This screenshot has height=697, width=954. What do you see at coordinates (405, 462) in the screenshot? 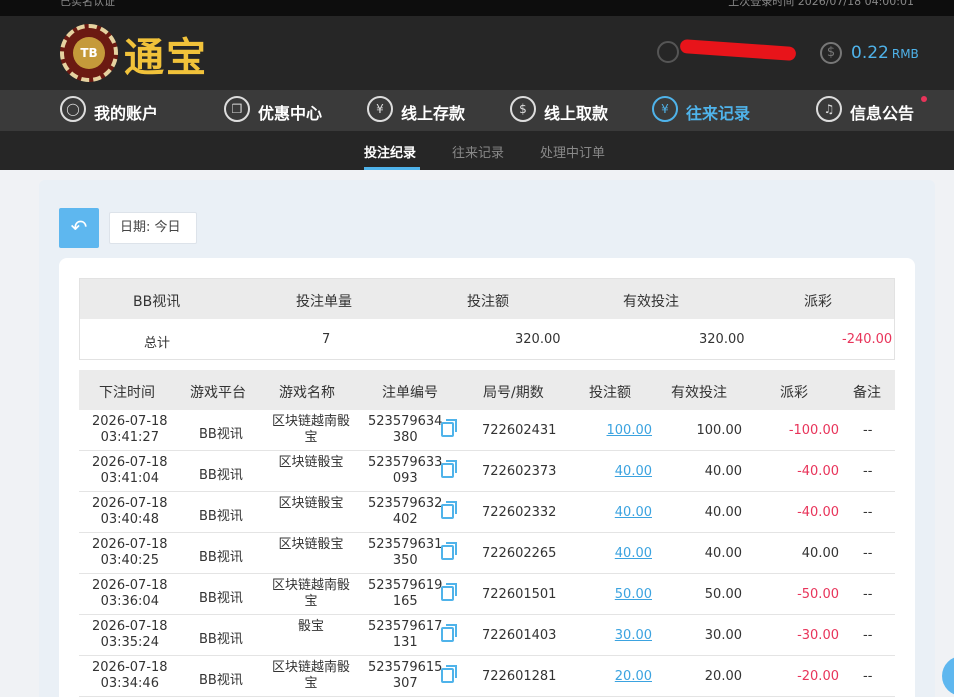
I see `bet-id-line1: 523579633` at bounding box center [405, 462].